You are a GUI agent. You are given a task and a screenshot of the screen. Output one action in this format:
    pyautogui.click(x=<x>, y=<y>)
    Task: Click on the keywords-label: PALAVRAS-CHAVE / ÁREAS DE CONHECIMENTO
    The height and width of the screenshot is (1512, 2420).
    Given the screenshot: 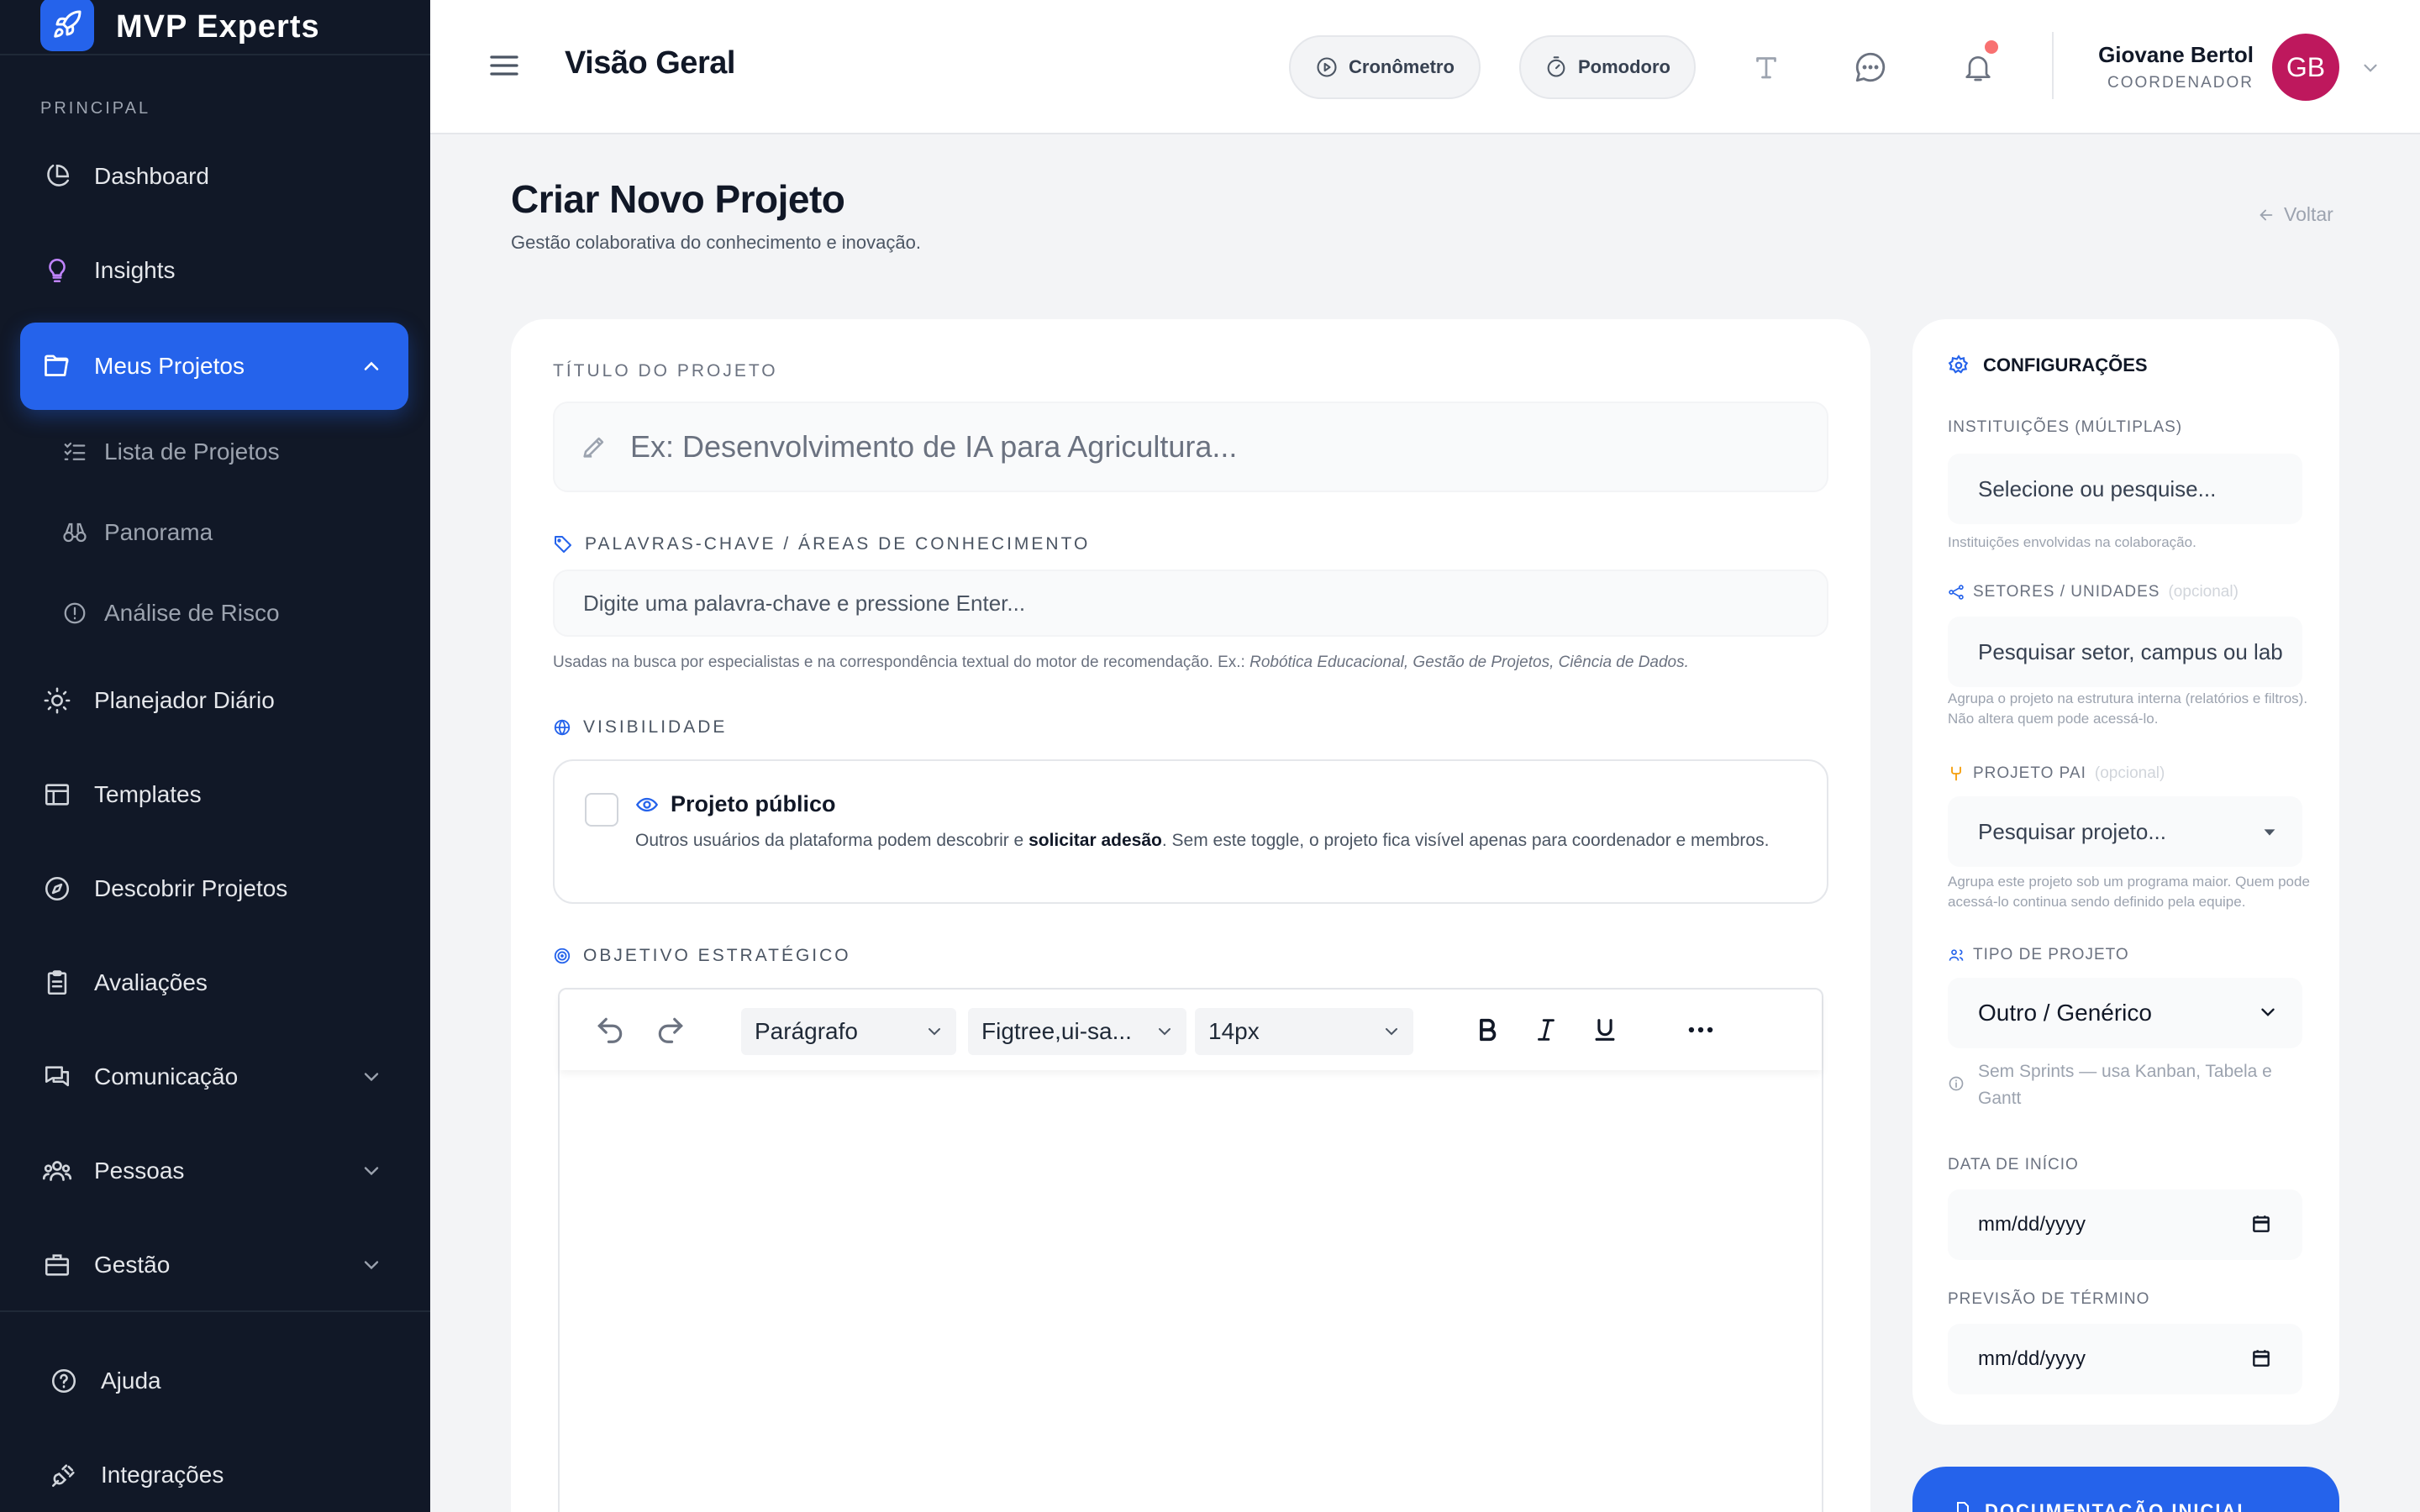 What is the action you would take?
    pyautogui.click(x=822, y=544)
    